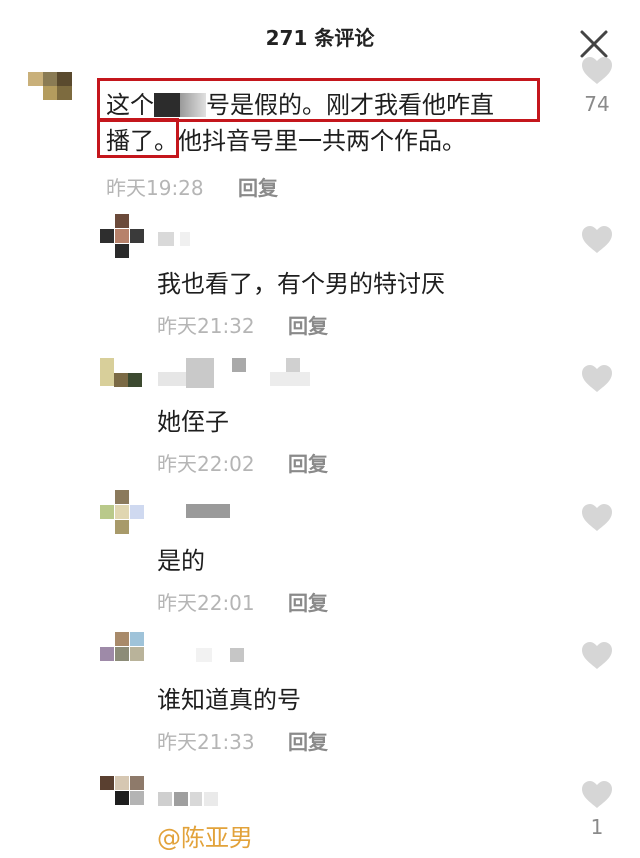 Image resolution: width=640 pixels, height=858 pixels. What do you see at coordinates (206, 603) in the screenshot?
I see `reply-time: 昨天22:01` at bounding box center [206, 603].